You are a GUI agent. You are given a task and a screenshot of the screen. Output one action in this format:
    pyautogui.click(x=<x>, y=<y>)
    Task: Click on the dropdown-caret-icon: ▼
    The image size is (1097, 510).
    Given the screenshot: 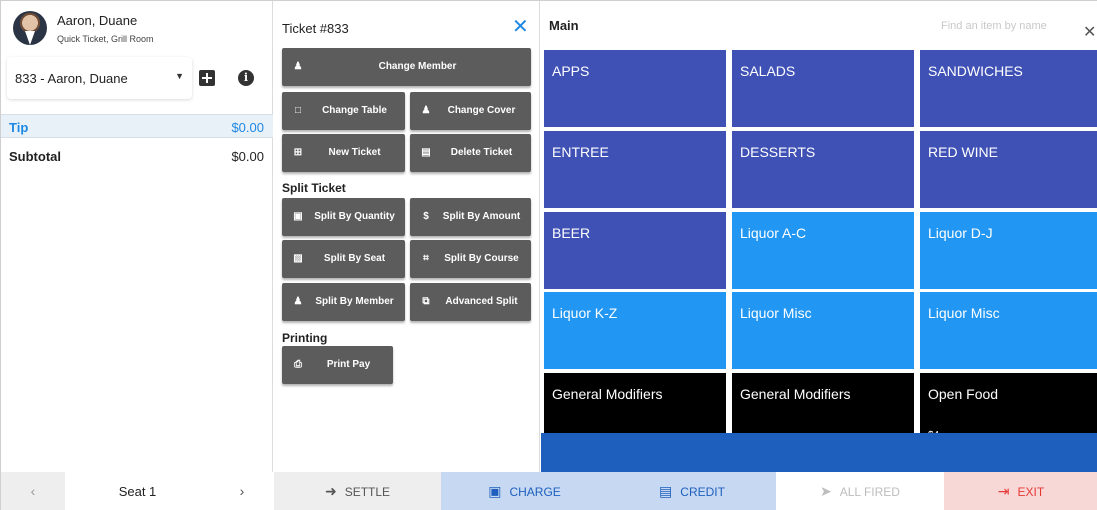 What is the action you would take?
    pyautogui.click(x=179, y=76)
    